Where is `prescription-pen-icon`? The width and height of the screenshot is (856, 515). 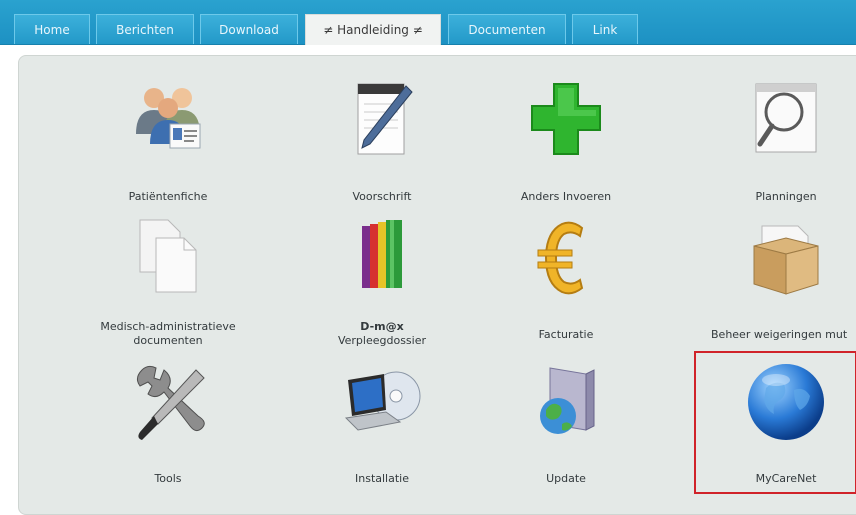 prescription-pen-icon is located at coordinates (385, 119).